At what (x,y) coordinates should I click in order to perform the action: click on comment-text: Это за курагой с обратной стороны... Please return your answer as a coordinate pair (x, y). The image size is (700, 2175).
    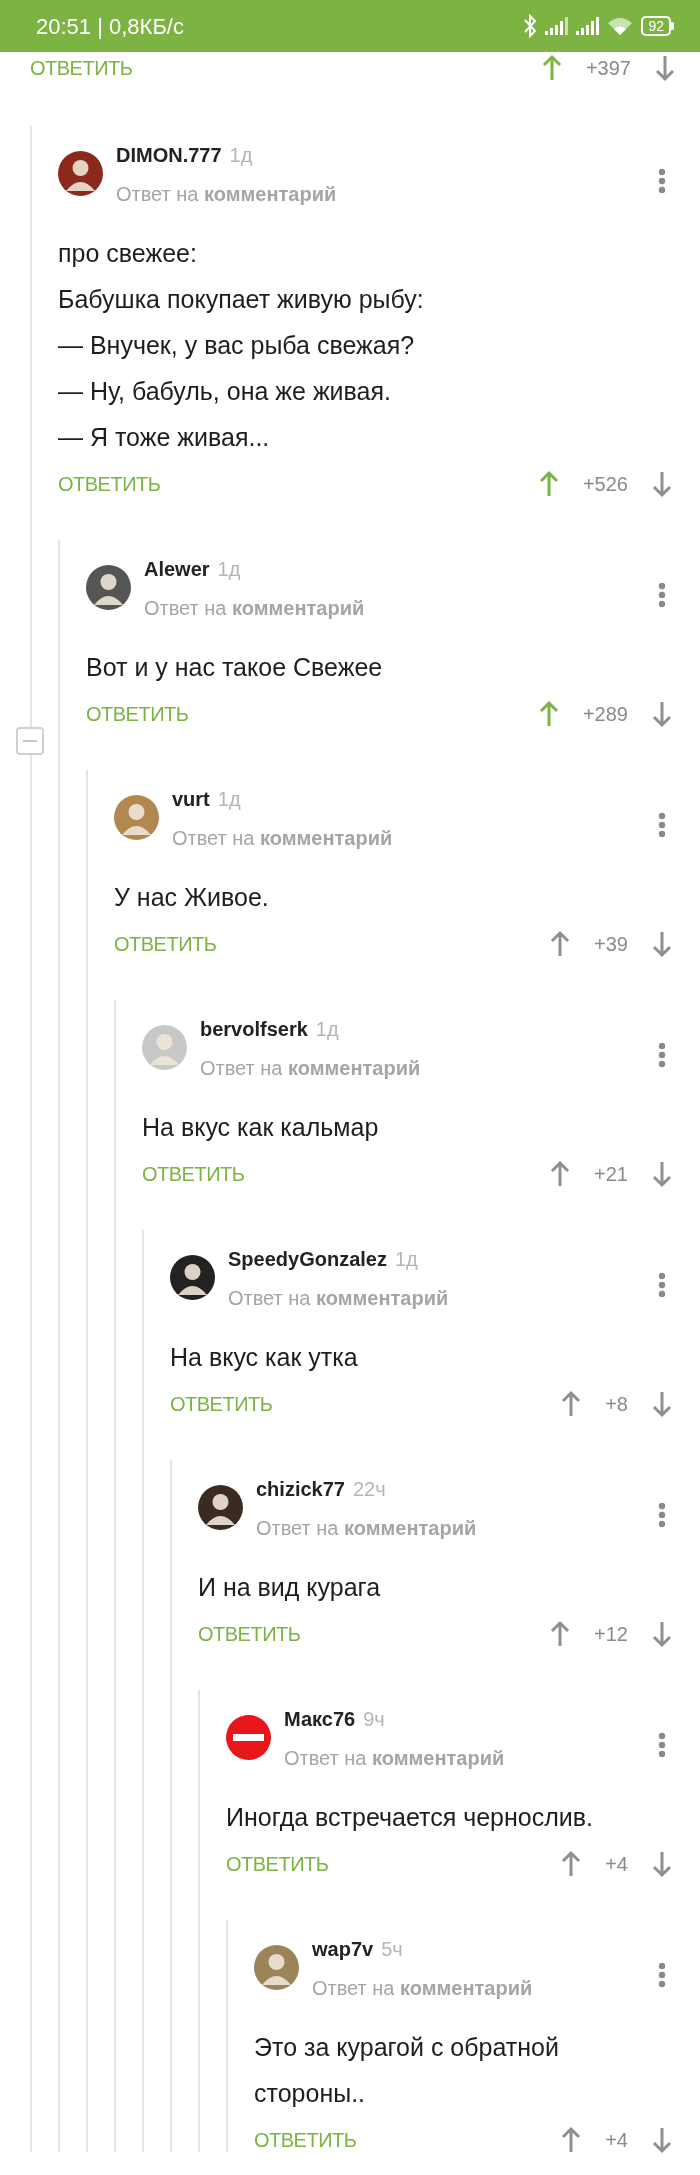
    Looking at the image, I should click on (407, 2070).